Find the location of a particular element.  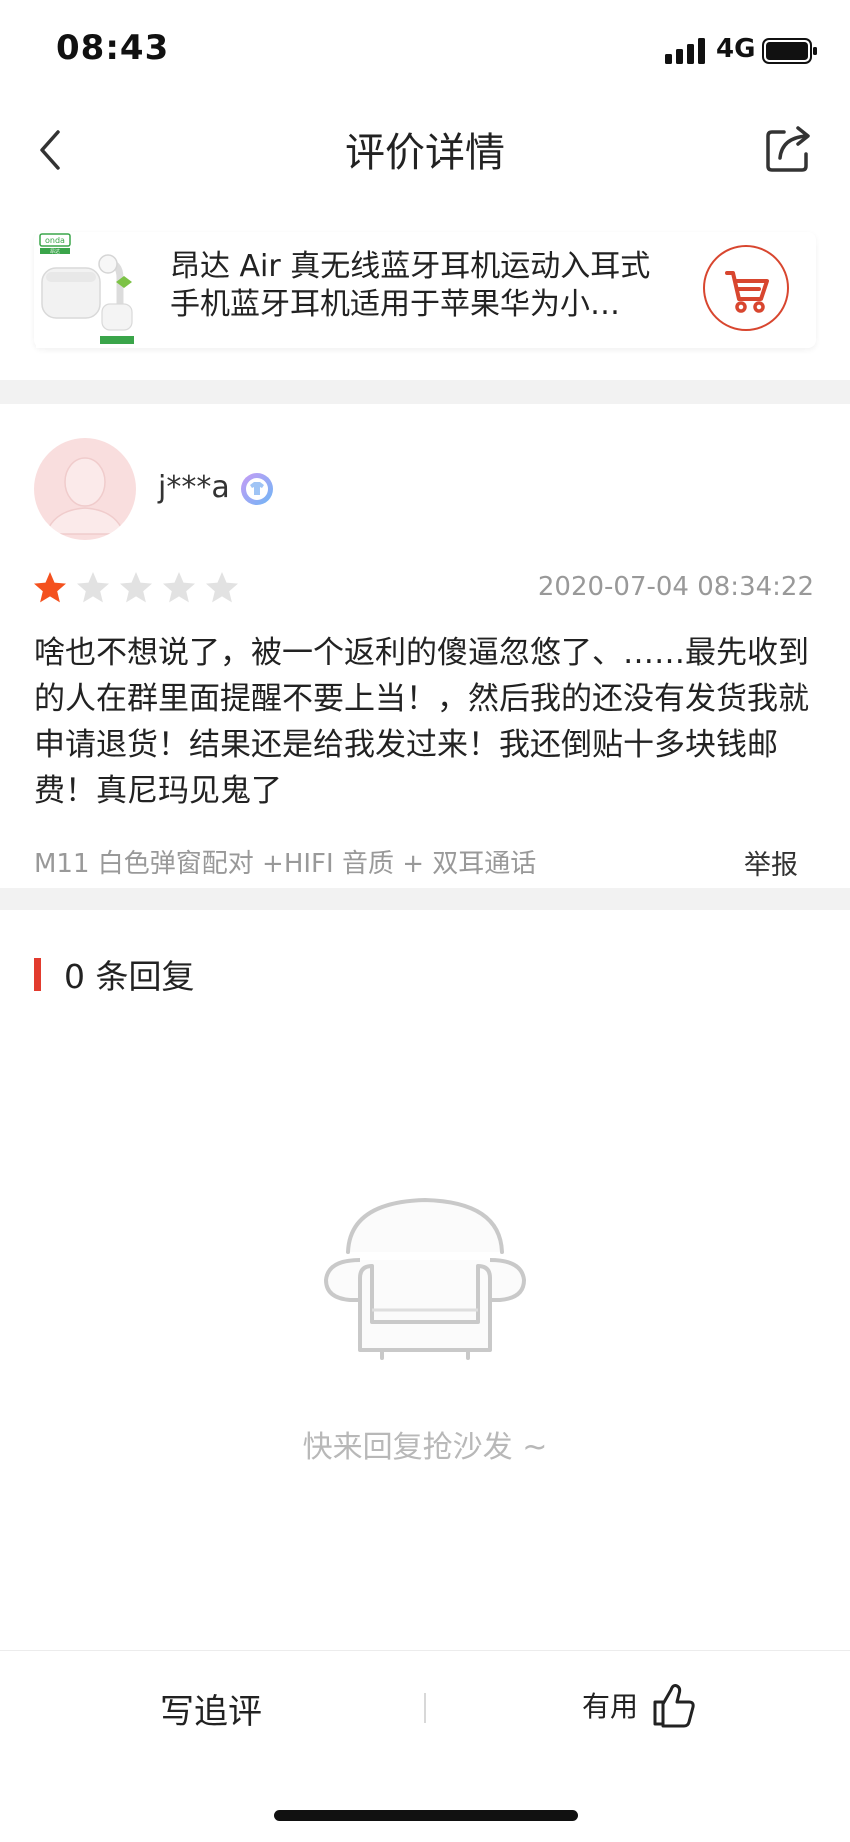

add-to-cart-button is located at coordinates (746, 288).